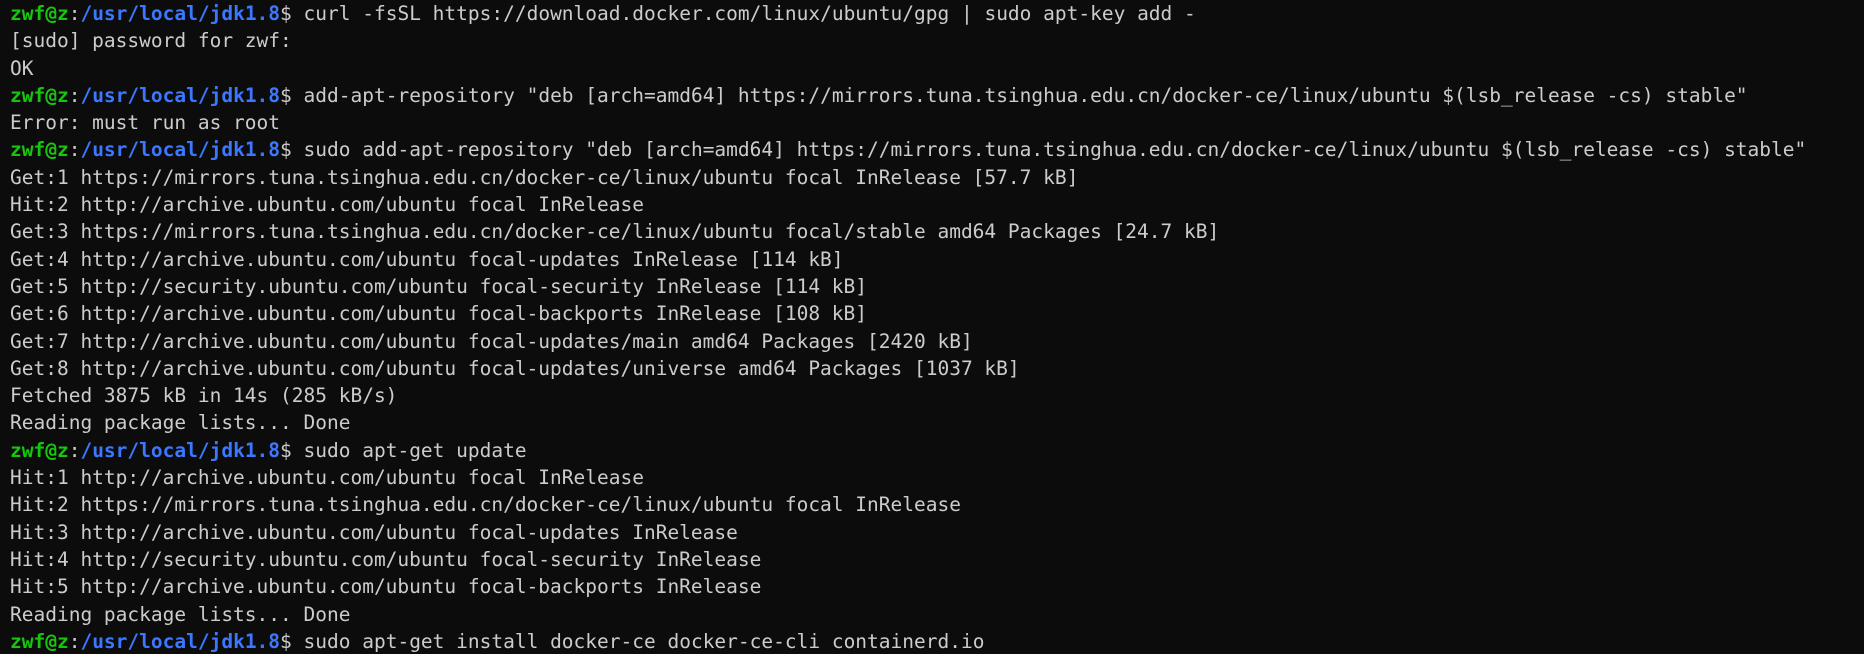 This screenshot has width=1864, height=654. What do you see at coordinates (145, 123) in the screenshot?
I see `output-line: Error: must run as root` at bounding box center [145, 123].